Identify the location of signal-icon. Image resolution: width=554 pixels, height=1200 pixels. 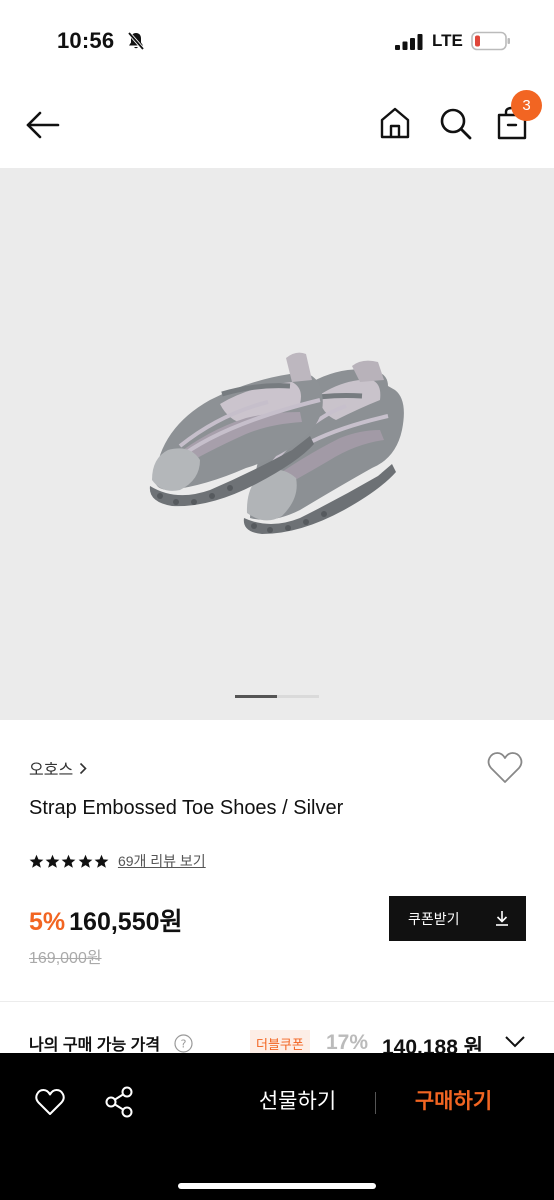
(409, 42).